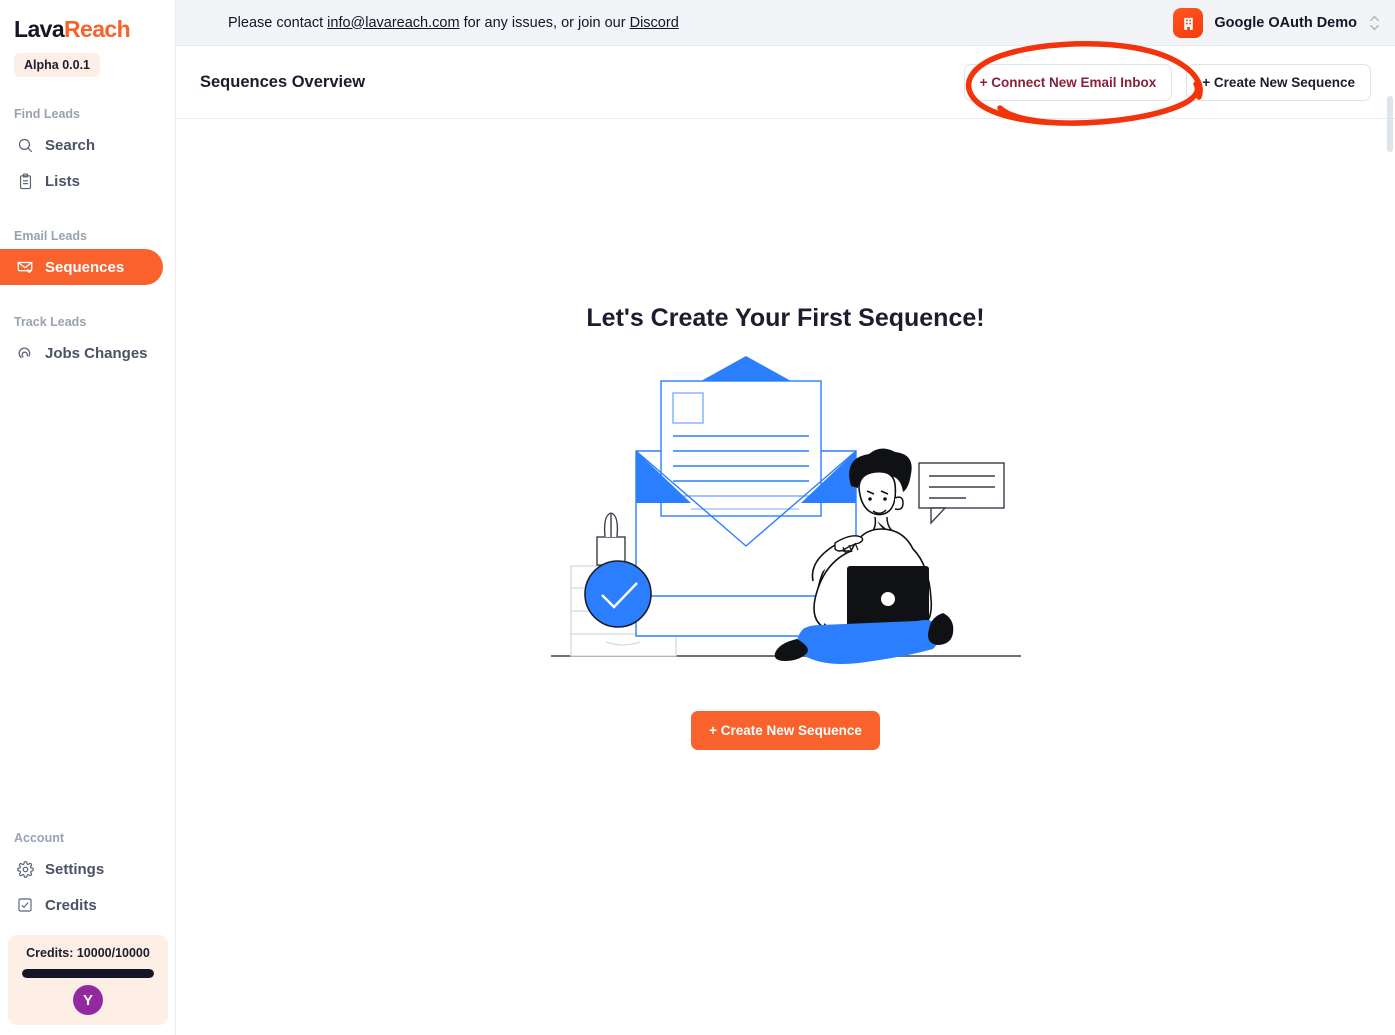 This screenshot has height=1035, width=1395. What do you see at coordinates (88, 953) in the screenshot?
I see `credits-label: Credits: 10000/10000` at bounding box center [88, 953].